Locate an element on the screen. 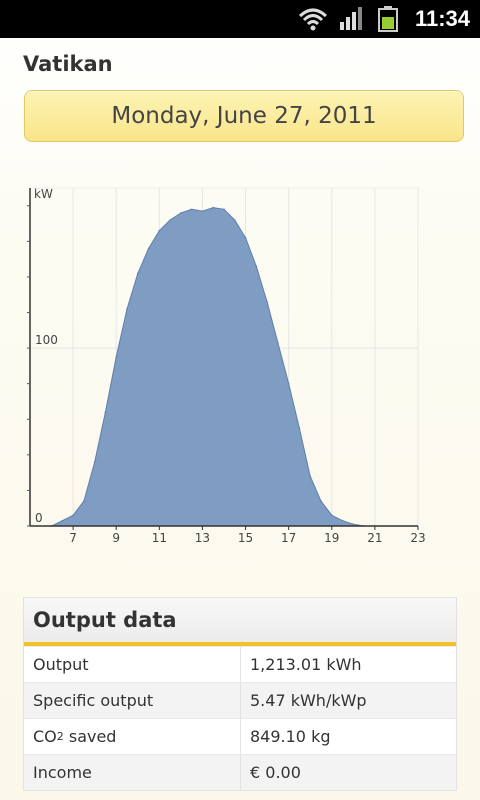 The height and width of the screenshot is (800, 480). row-value-income: € 0.00 is located at coordinates (275, 772).